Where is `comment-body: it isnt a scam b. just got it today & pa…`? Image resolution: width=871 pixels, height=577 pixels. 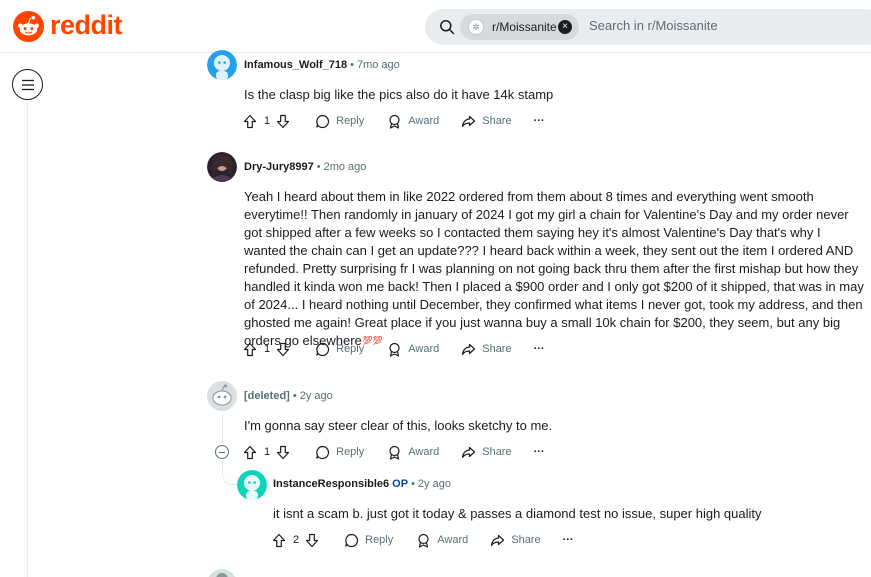 comment-body: it isnt a scam b. just got it today & pa… is located at coordinates (517, 513).